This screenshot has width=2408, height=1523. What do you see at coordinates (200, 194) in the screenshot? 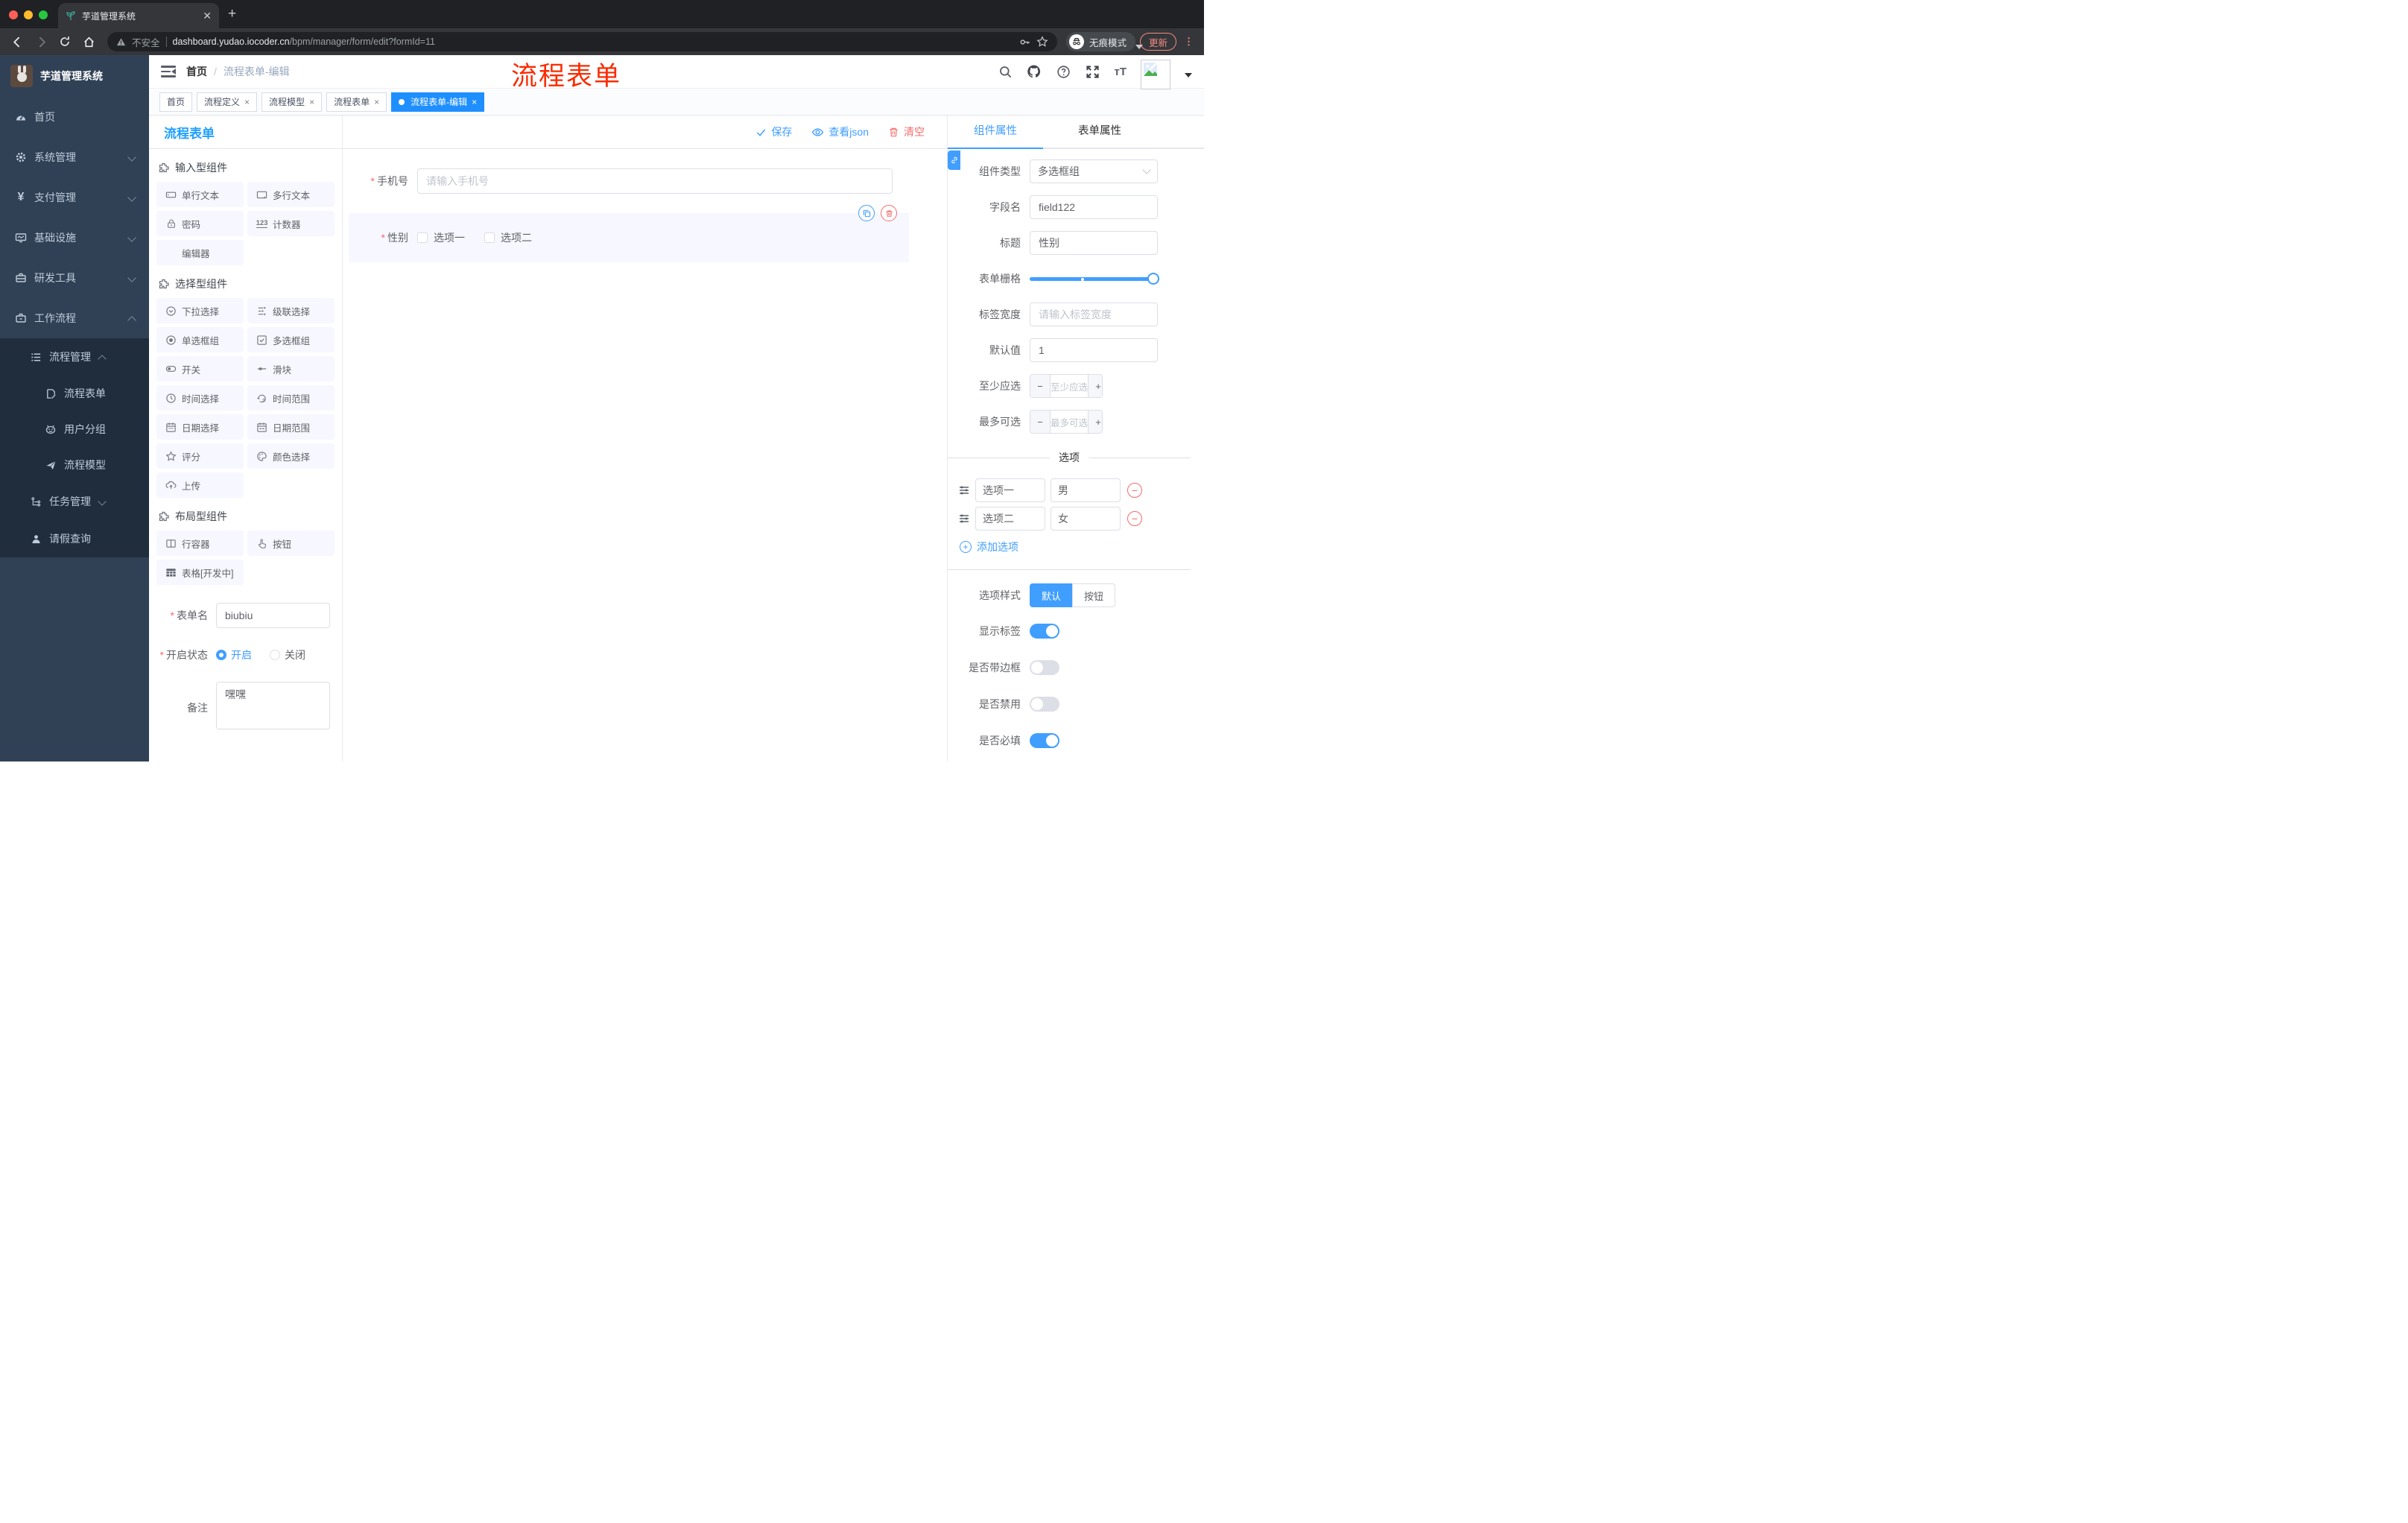
I see `palette-item-single-line-text: 单行文本` at bounding box center [200, 194].